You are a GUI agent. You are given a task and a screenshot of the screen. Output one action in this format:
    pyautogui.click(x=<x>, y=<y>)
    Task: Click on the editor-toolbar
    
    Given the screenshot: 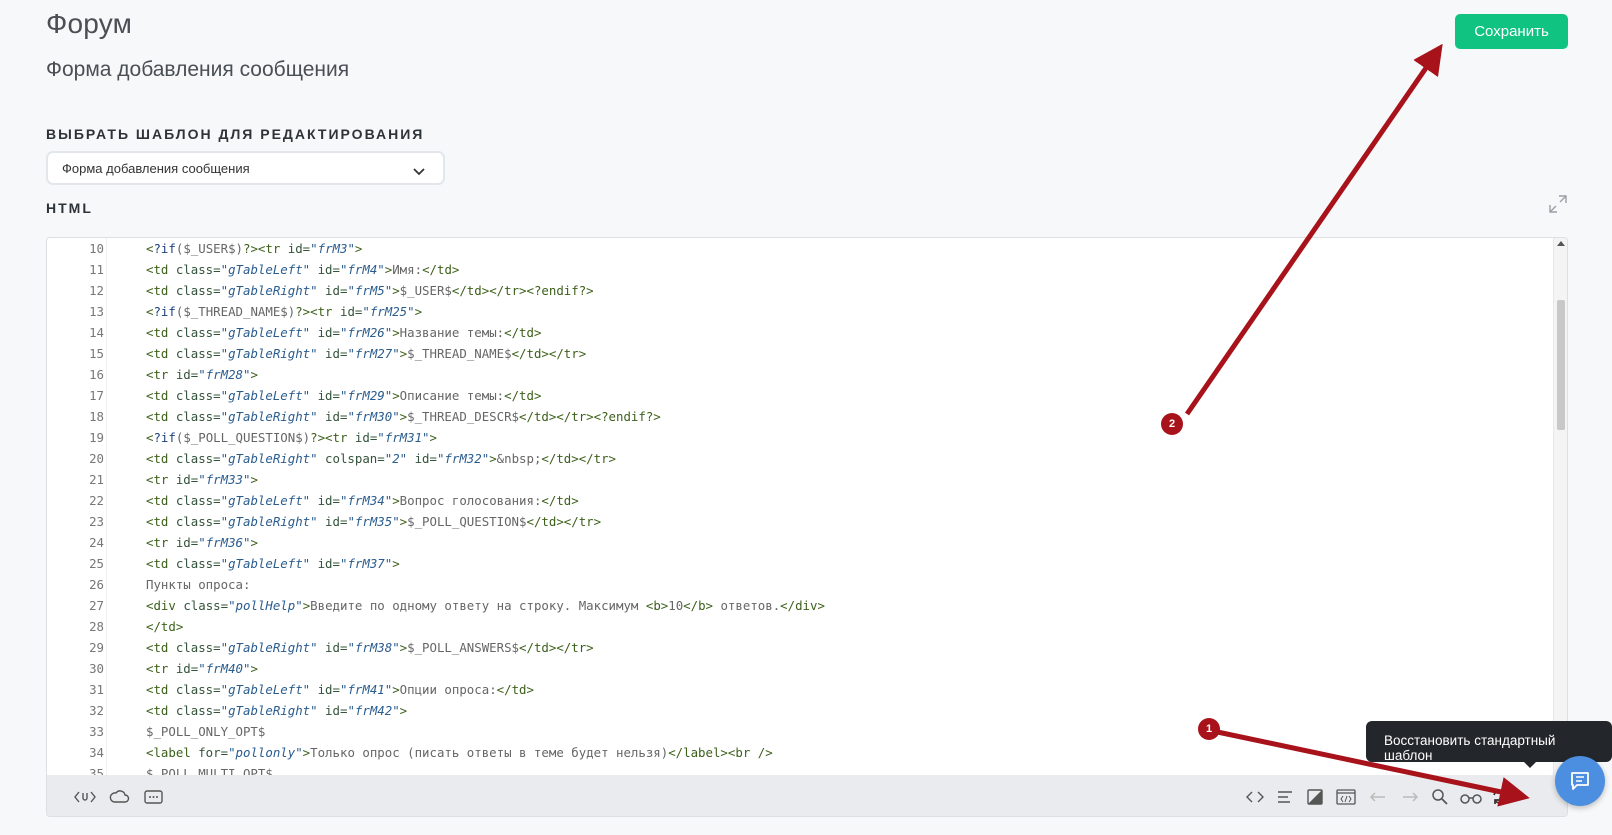 What is the action you would take?
    pyautogui.click(x=807, y=795)
    